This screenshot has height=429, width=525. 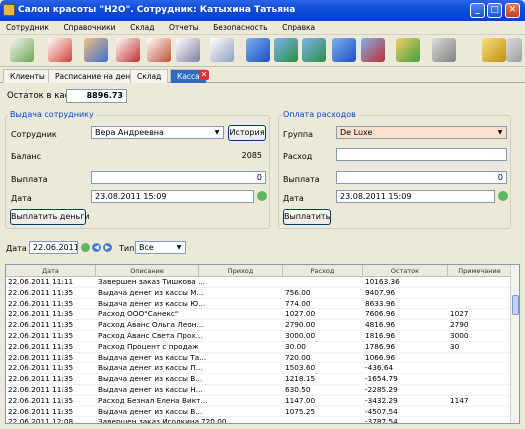 I want to click on table-cell: 3000, so click(x=459, y=335).